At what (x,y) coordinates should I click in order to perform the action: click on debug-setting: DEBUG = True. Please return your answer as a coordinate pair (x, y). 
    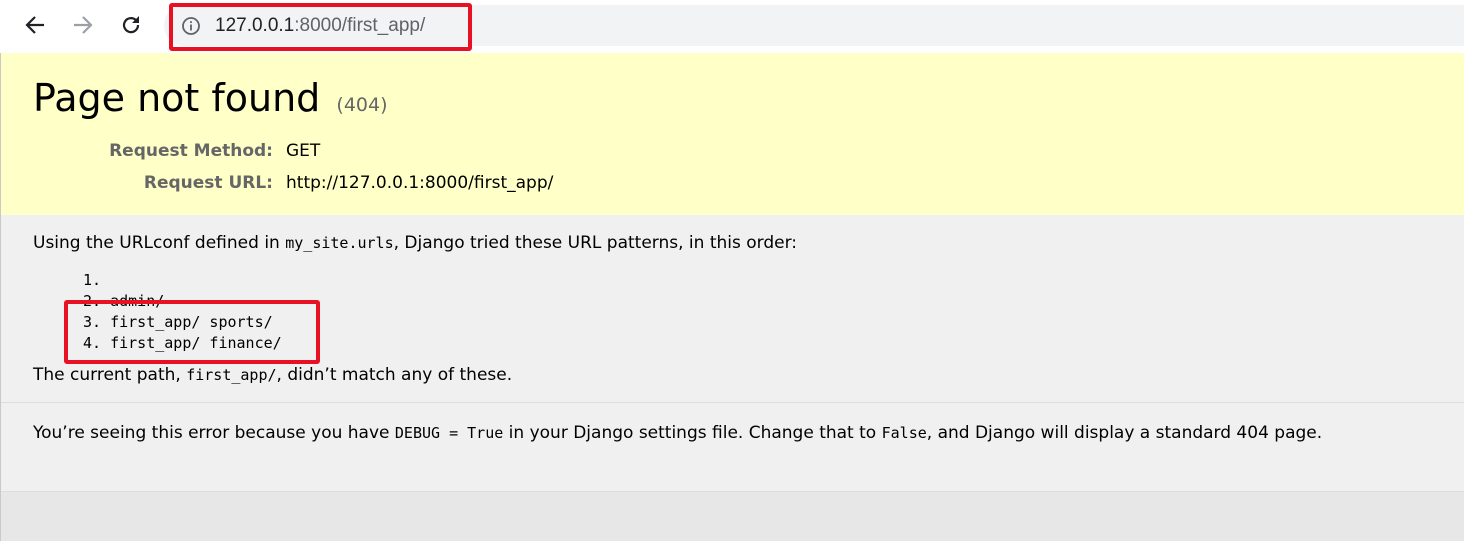
    Looking at the image, I should click on (449, 433).